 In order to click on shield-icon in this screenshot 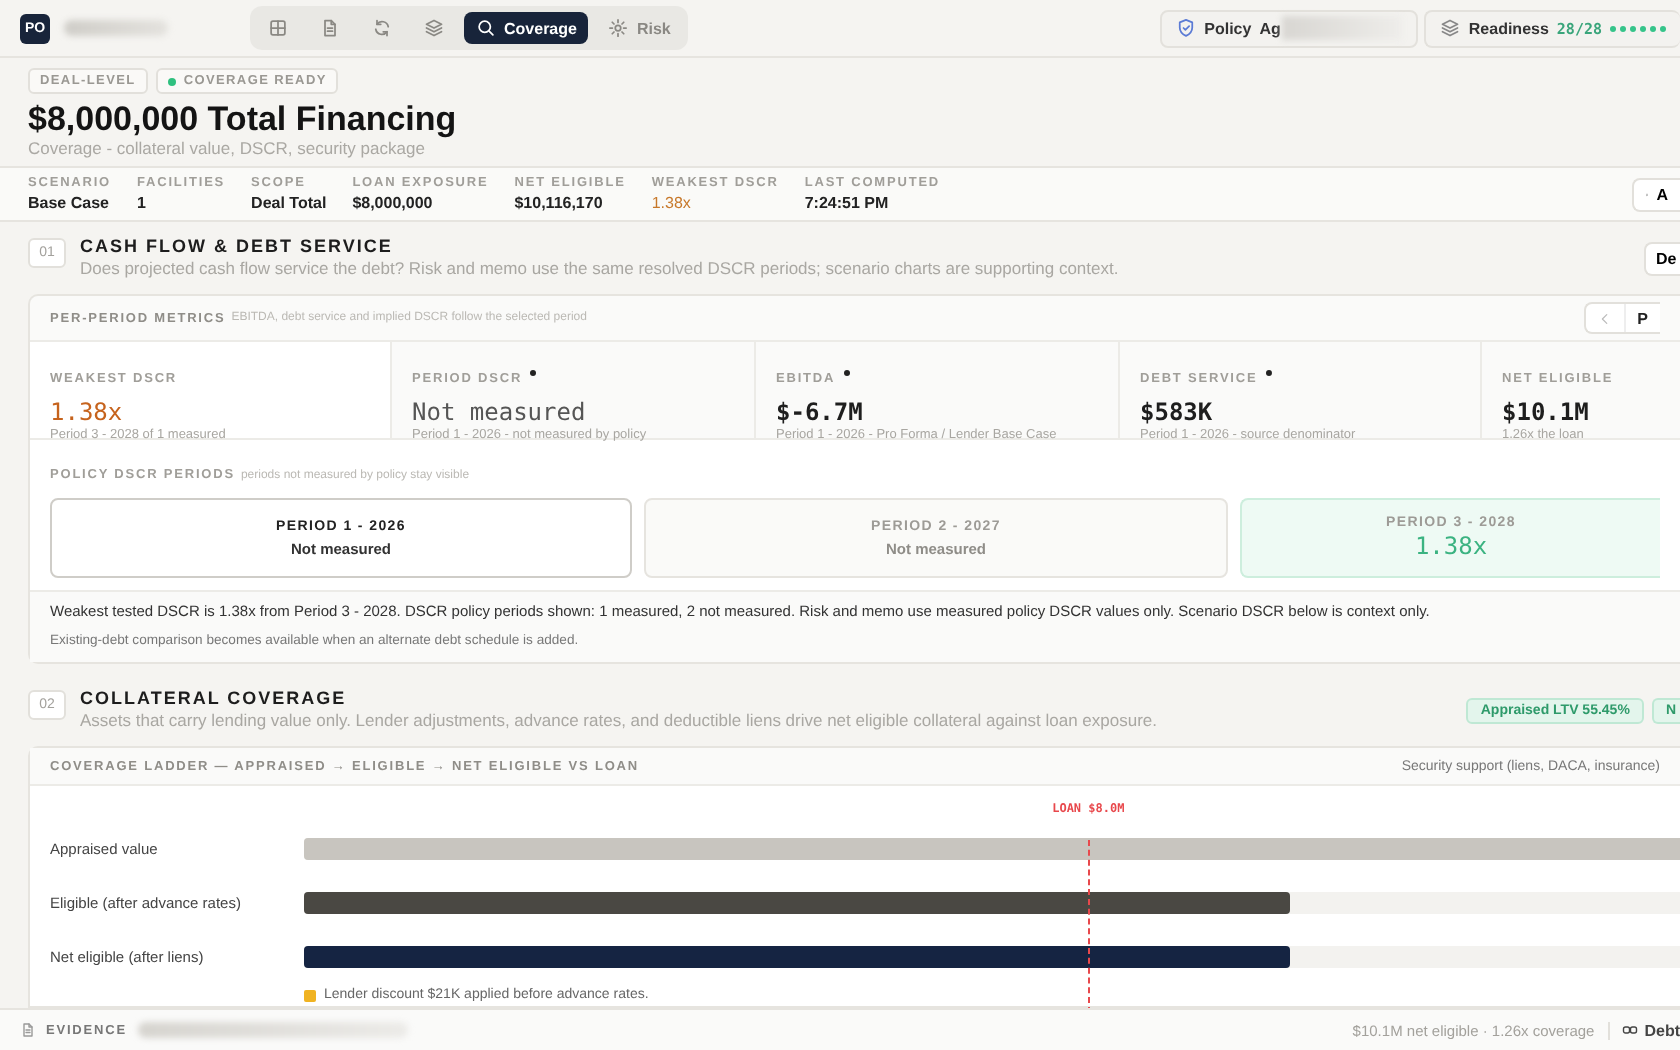, I will do `click(1186, 28)`.